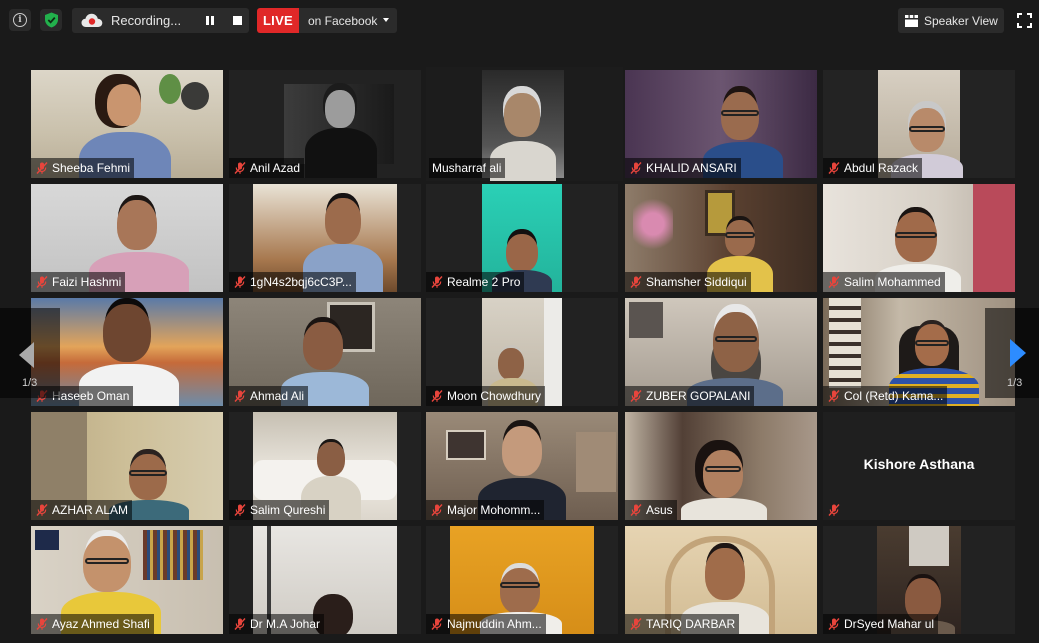  I want to click on video-tile: KHALID ANSARI, so click(721, 124).